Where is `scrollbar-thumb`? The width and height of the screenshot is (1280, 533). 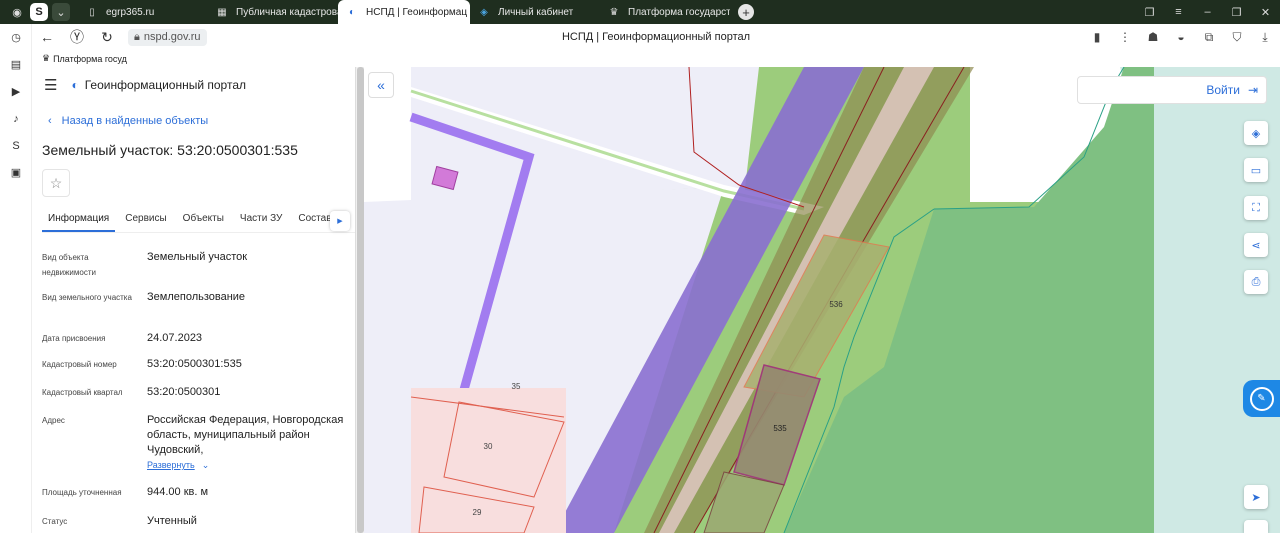 scrollbar-thumb is located at coordinates (360, 300).